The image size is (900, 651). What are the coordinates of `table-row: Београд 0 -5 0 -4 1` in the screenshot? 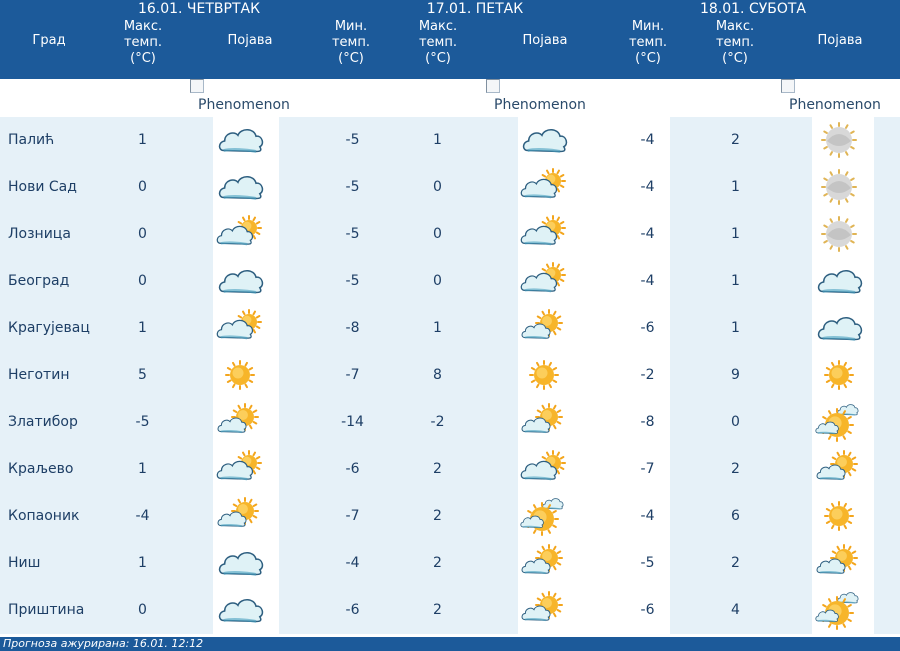 It's located at (450, 281).